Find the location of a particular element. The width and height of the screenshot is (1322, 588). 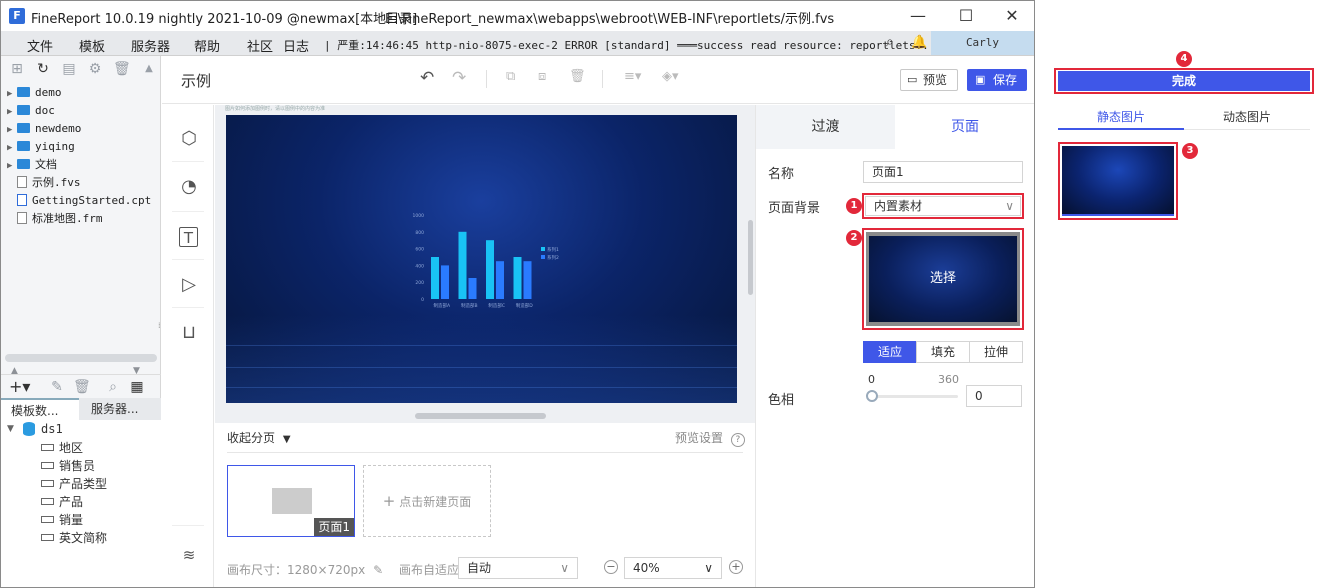

page-thumbnail: 页面1 is located at coordinates (291, 501).